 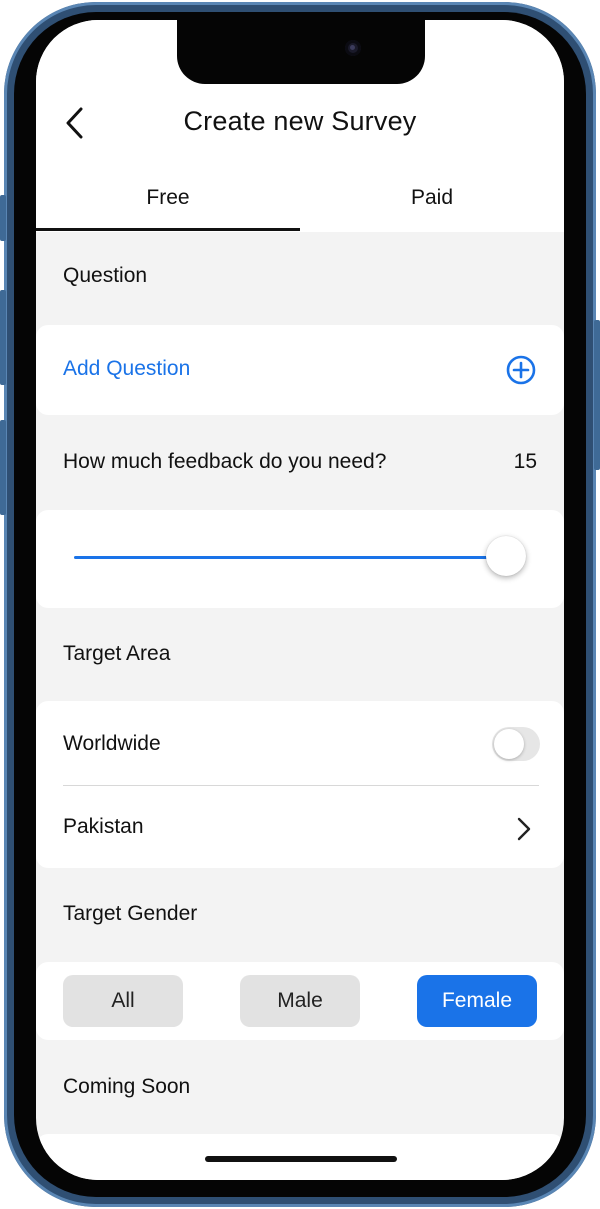 What do you see at coordinates (353, 48) in the screenshot?
I see `front-camera-icon` at bounding box center [353, 48].